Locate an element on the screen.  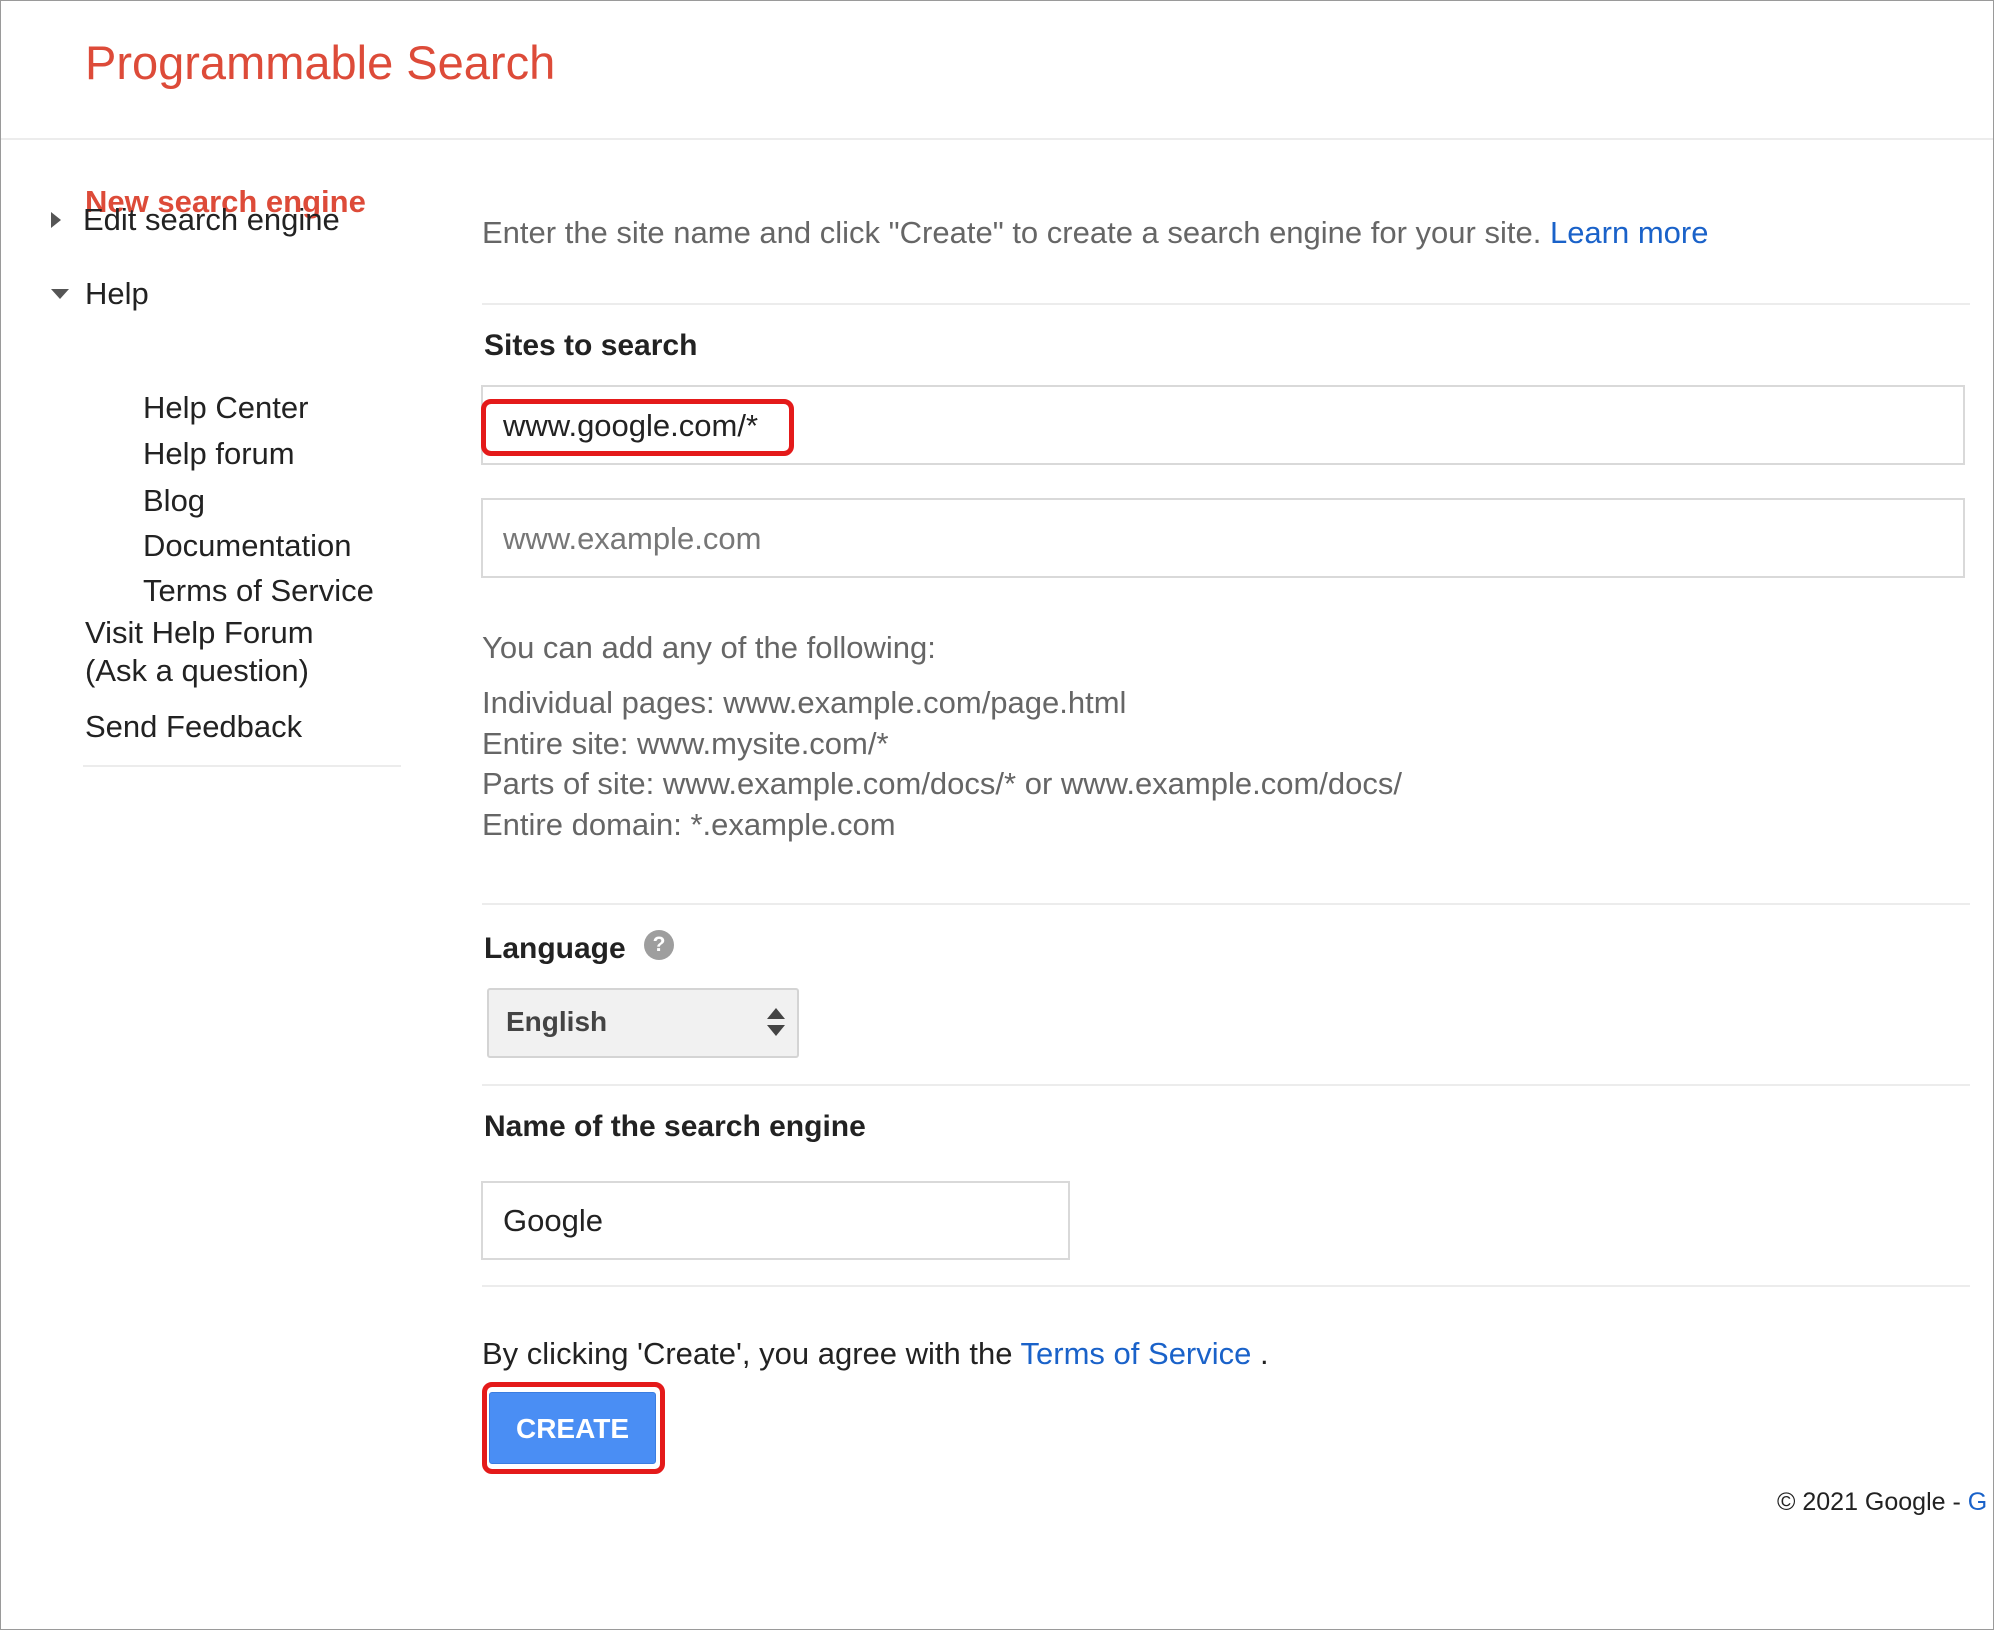
search-engine-name-input: Google is located at coordinates (775, 1220).